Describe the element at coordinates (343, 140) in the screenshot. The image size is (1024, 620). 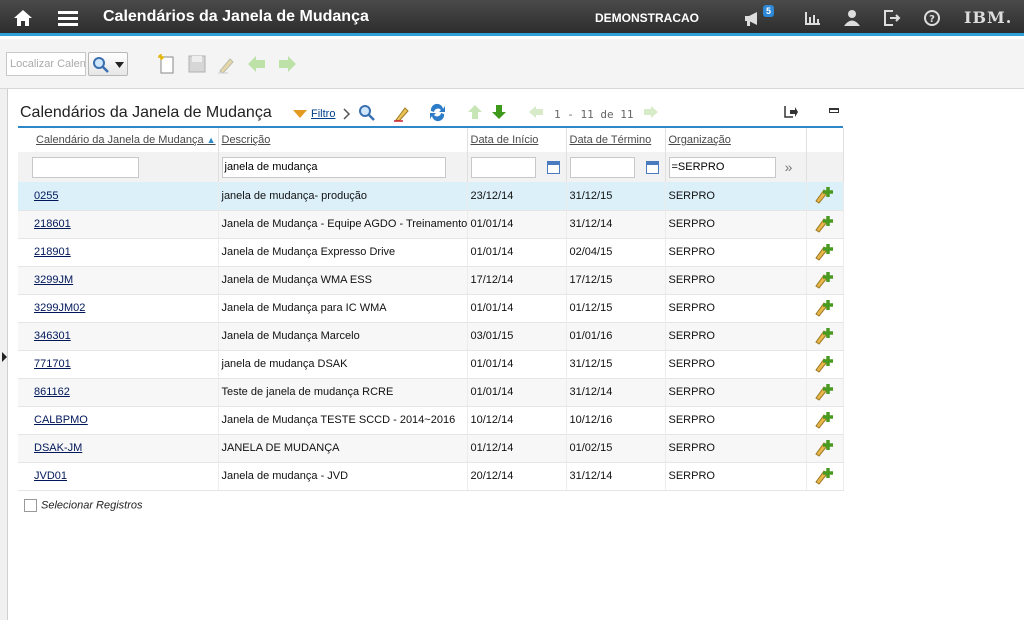
I see `column-header-description: Descrição` at that location.